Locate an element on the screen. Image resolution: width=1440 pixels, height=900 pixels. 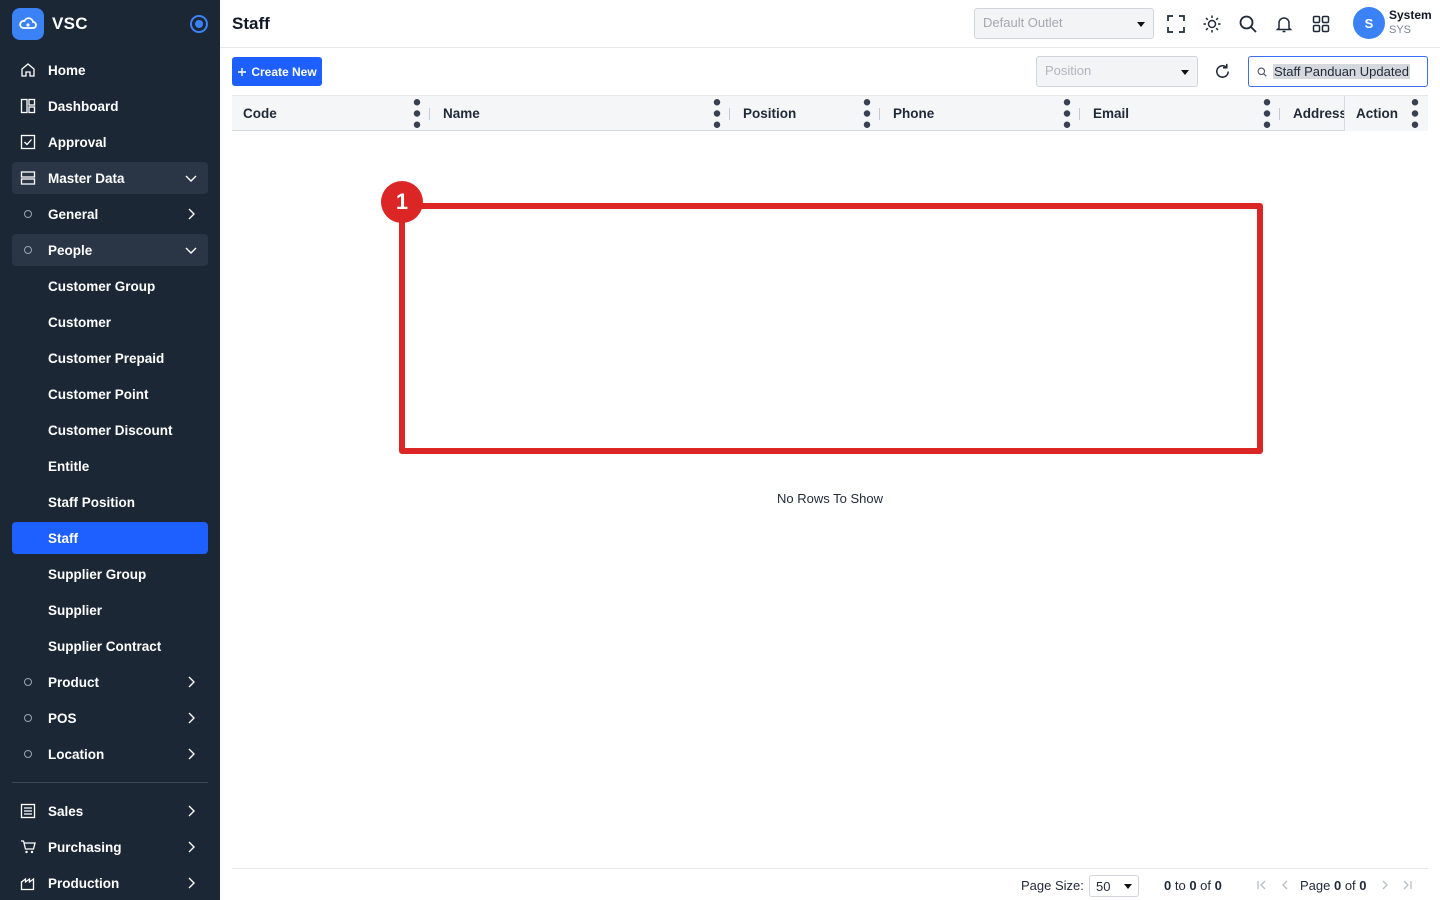
sidebar-item-home: Home is located at coordinates (110, 70).